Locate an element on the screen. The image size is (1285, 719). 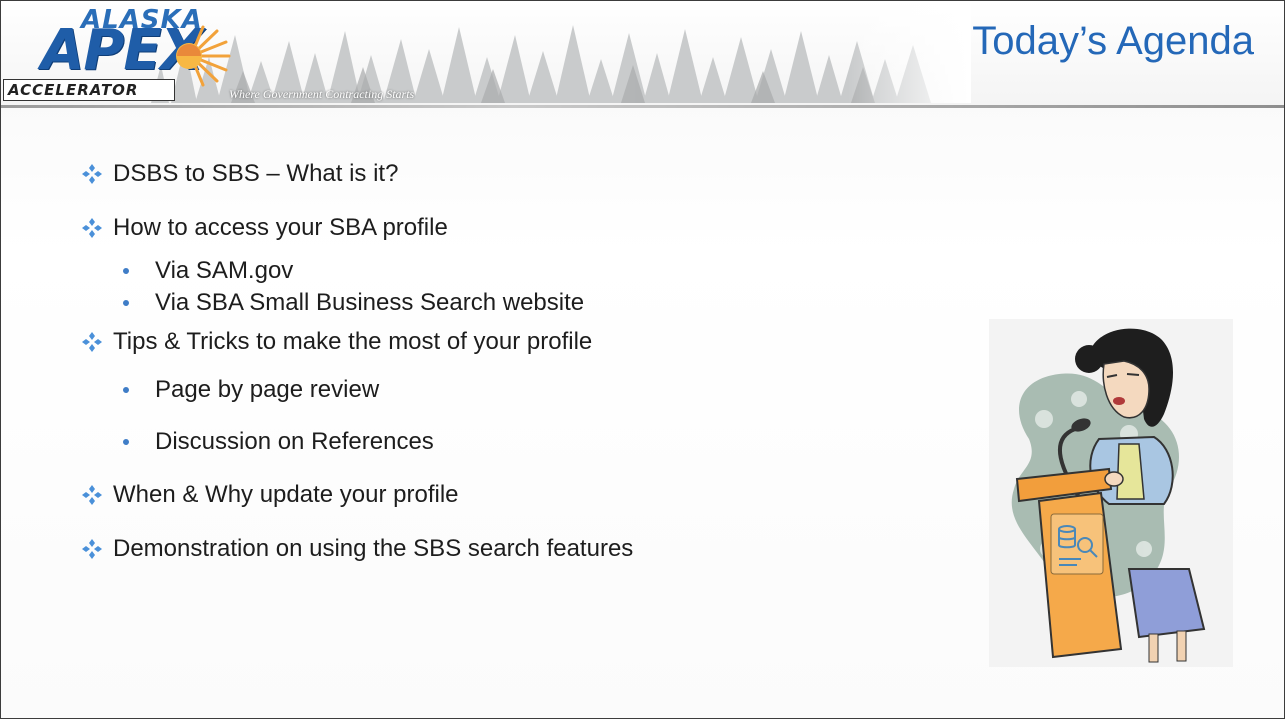
list-subitem: Discussion on References is located at coordinates (511, 442).